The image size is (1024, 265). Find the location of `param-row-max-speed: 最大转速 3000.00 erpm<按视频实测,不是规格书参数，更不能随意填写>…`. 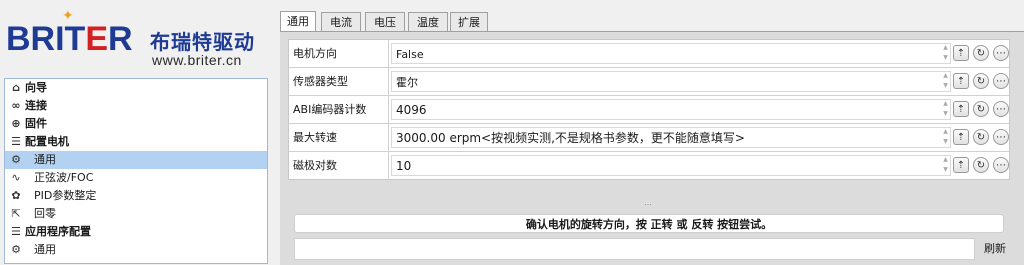

param-row-max-speed: 最大转速 3000.00 erpm<按视频实测,不是规格书参数，更不能随意填写>… is located at coordinates (649, 138).